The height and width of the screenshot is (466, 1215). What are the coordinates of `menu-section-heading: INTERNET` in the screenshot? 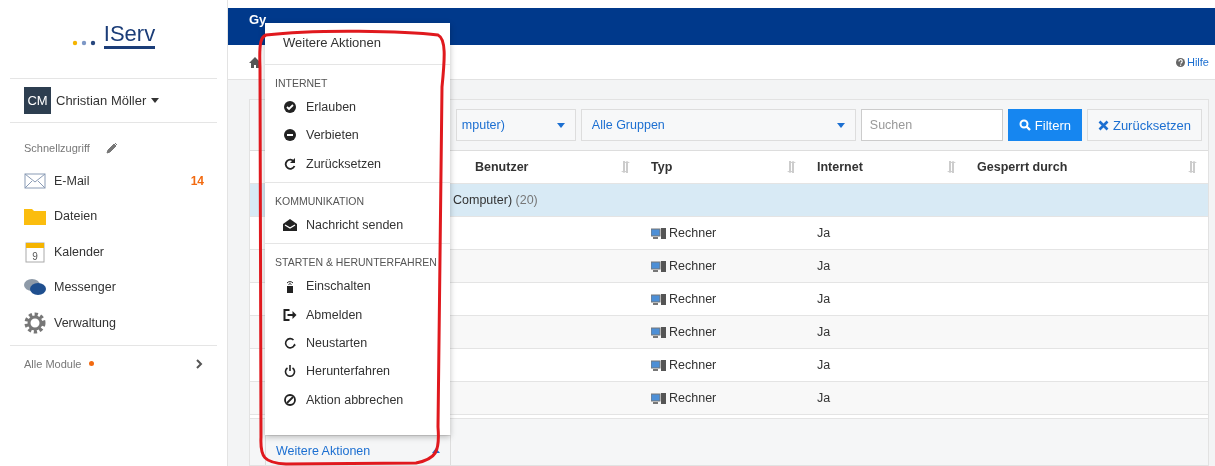 It's located at (301, 83).